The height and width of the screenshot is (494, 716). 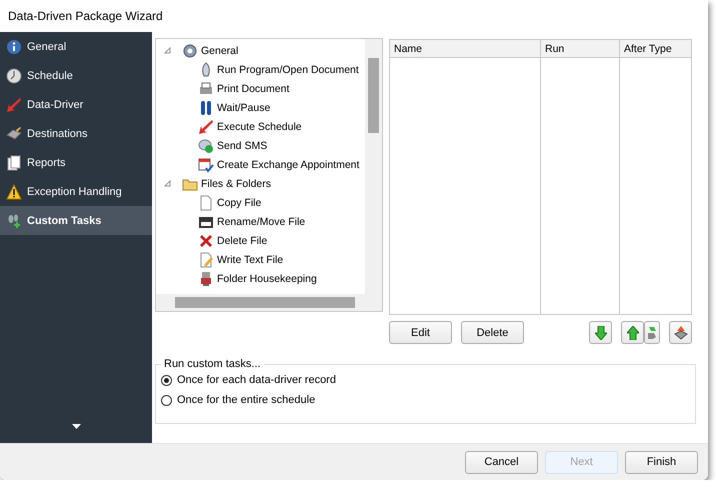 I want to click on tree-item: Print Document, so click(x=260, y=88).